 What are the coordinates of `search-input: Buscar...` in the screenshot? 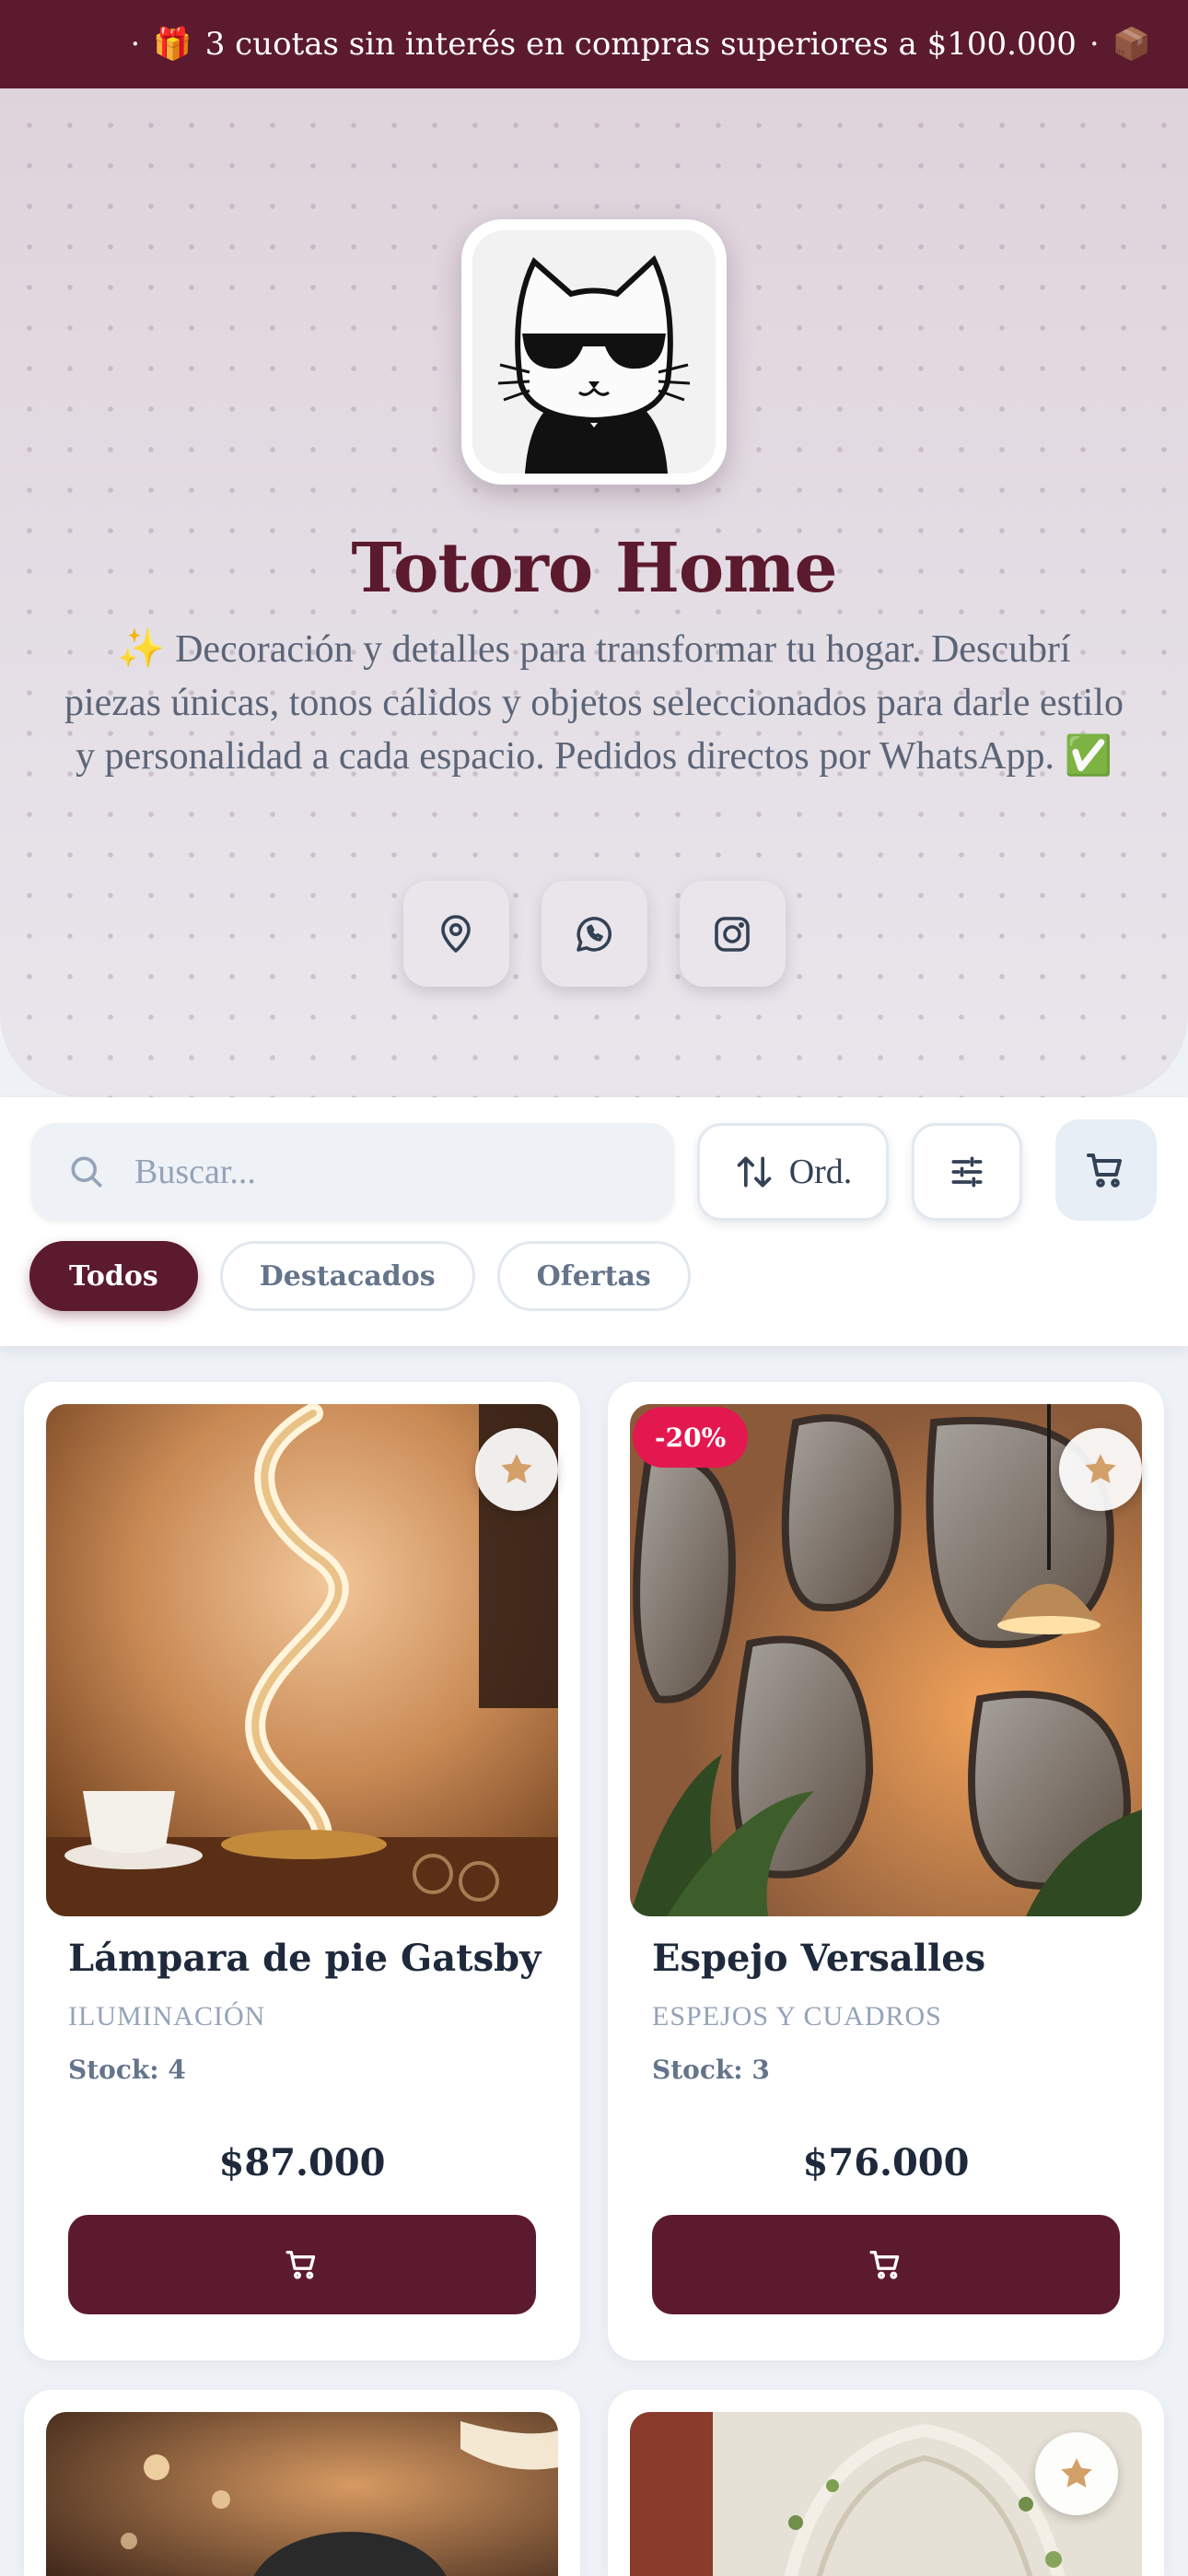 It's located at (352, 1172).